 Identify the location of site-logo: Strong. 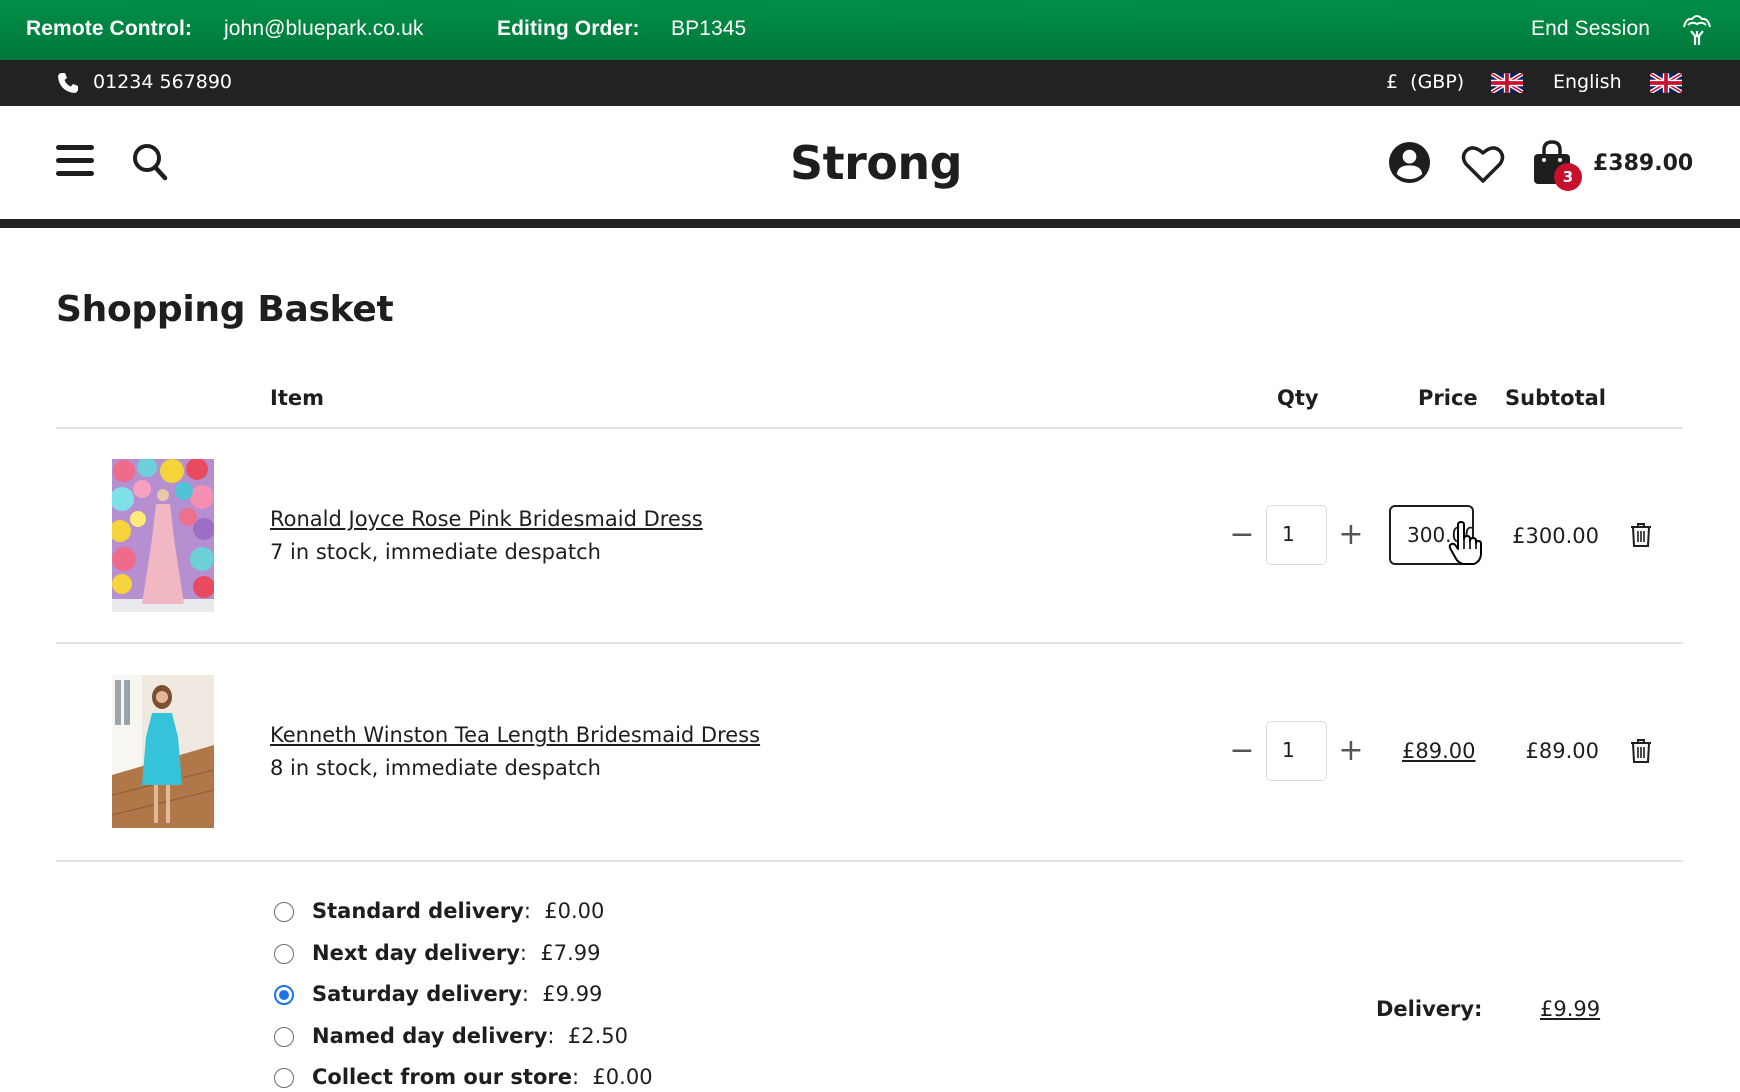
(876, 163).